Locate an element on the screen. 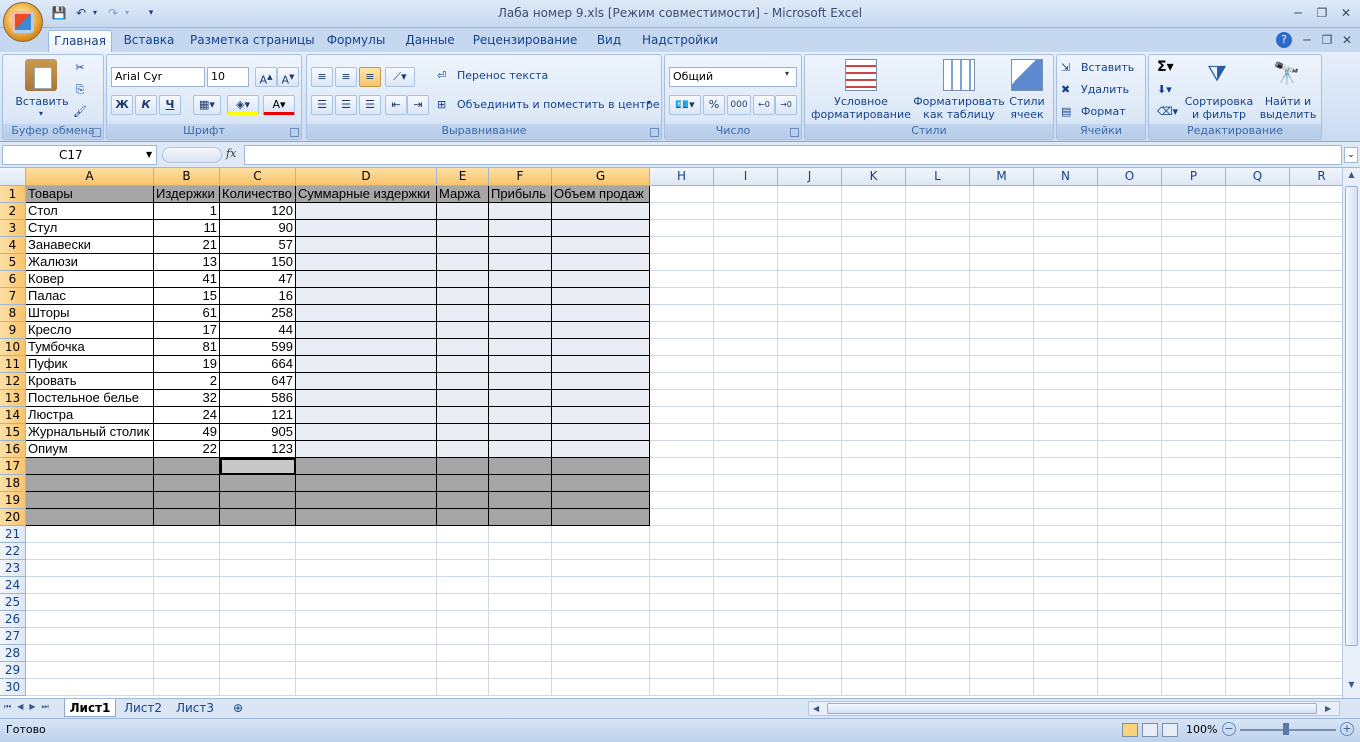 Image resolution: width=1360 pixels, height=742 pixels. cell-o3 is located at coordinates (1130, 228).